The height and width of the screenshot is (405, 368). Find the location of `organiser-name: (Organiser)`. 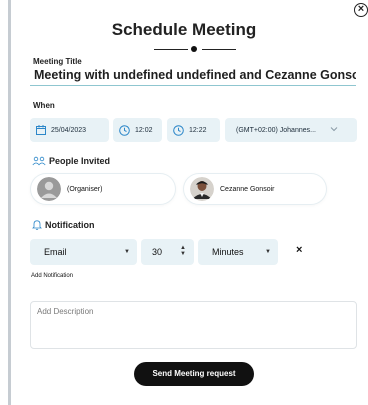

organiser-name: (Organiser) is located at coordinates (85, 189).